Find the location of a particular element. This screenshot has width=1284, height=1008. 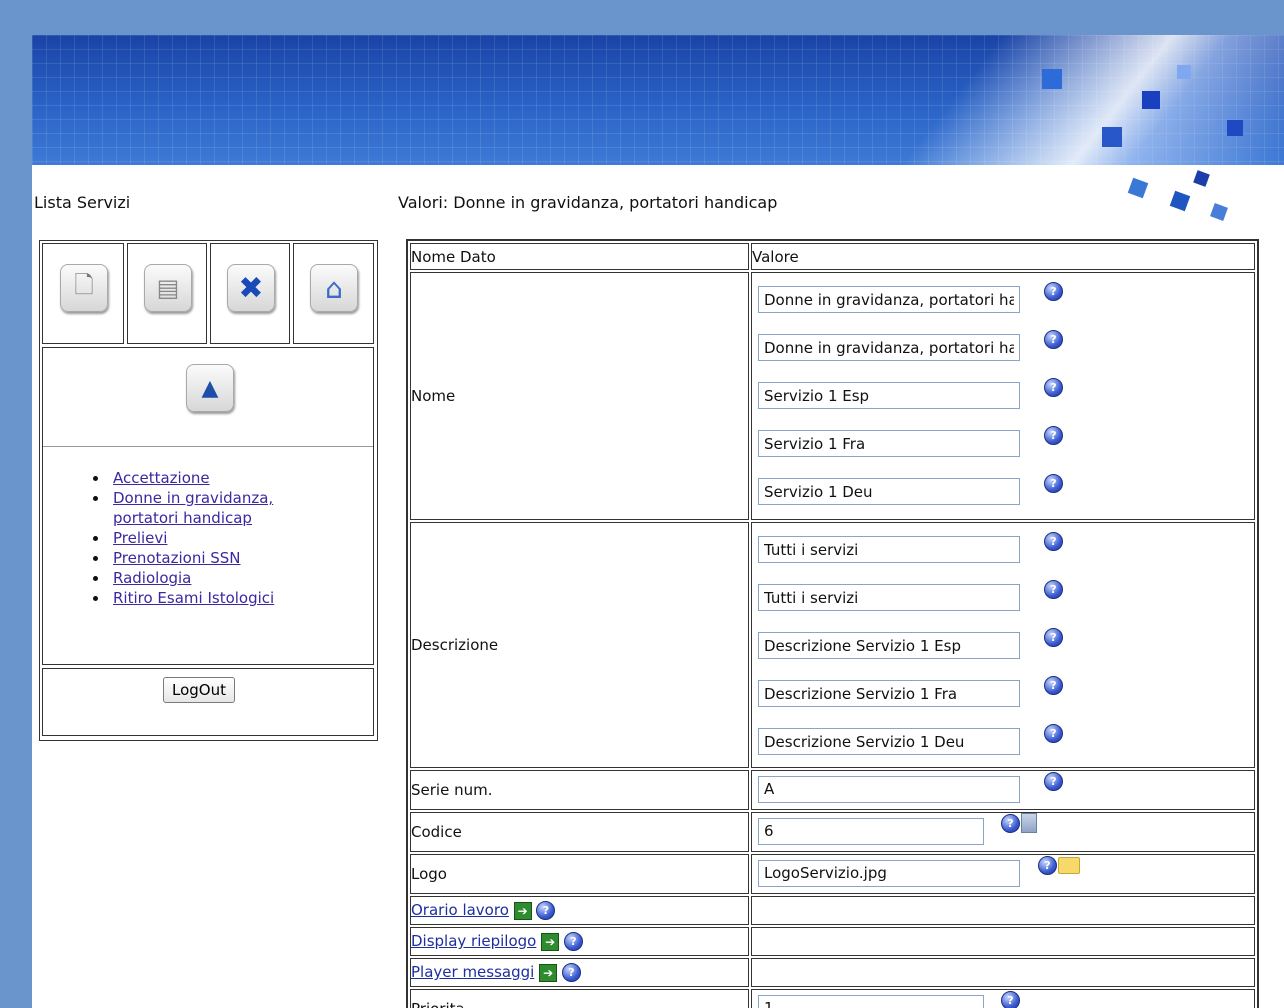

logout-box: LogOut is located at coordinates (208, 702).